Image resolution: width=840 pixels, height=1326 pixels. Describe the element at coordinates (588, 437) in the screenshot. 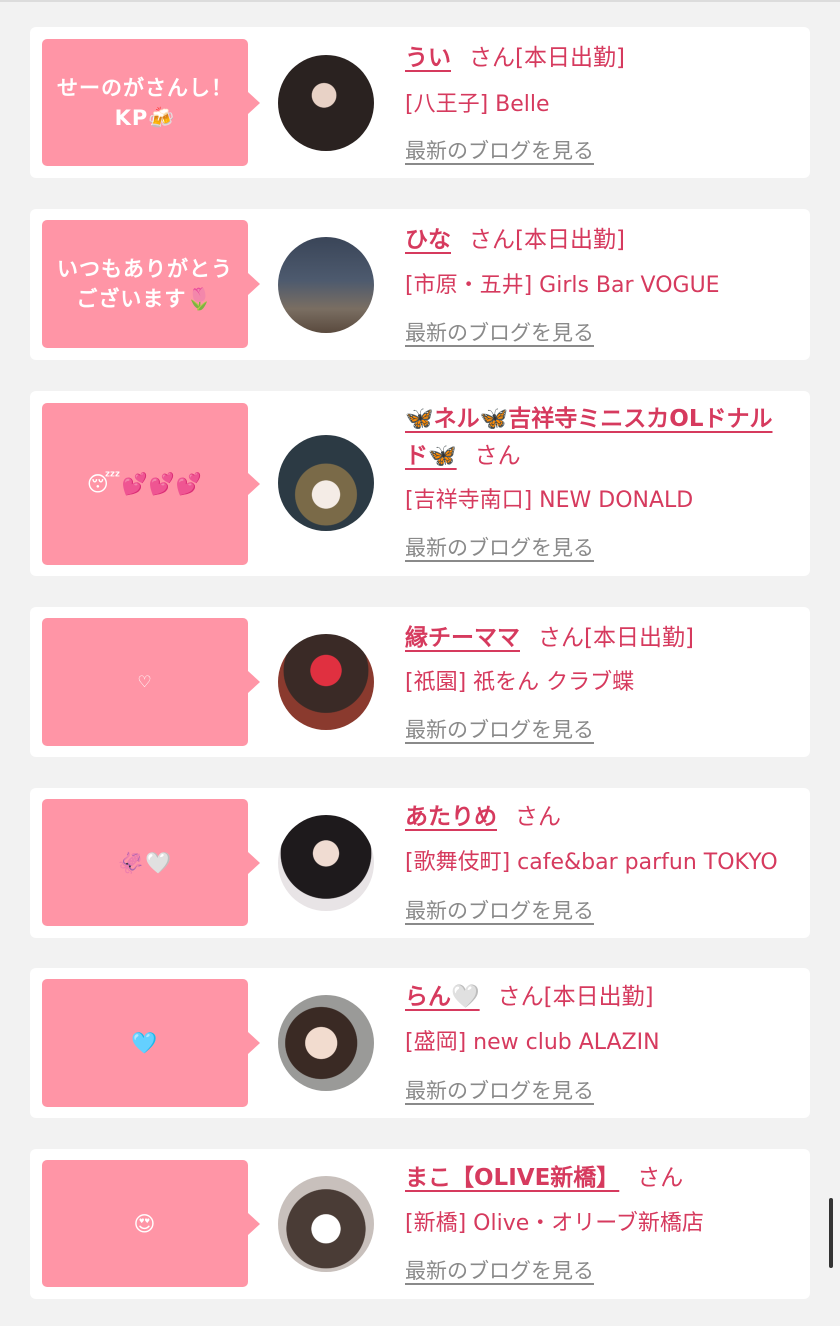

I see `cast-name-link: 🦋ネル🦋吉祥寺ミニスカOLドナルド🦋` at that location.